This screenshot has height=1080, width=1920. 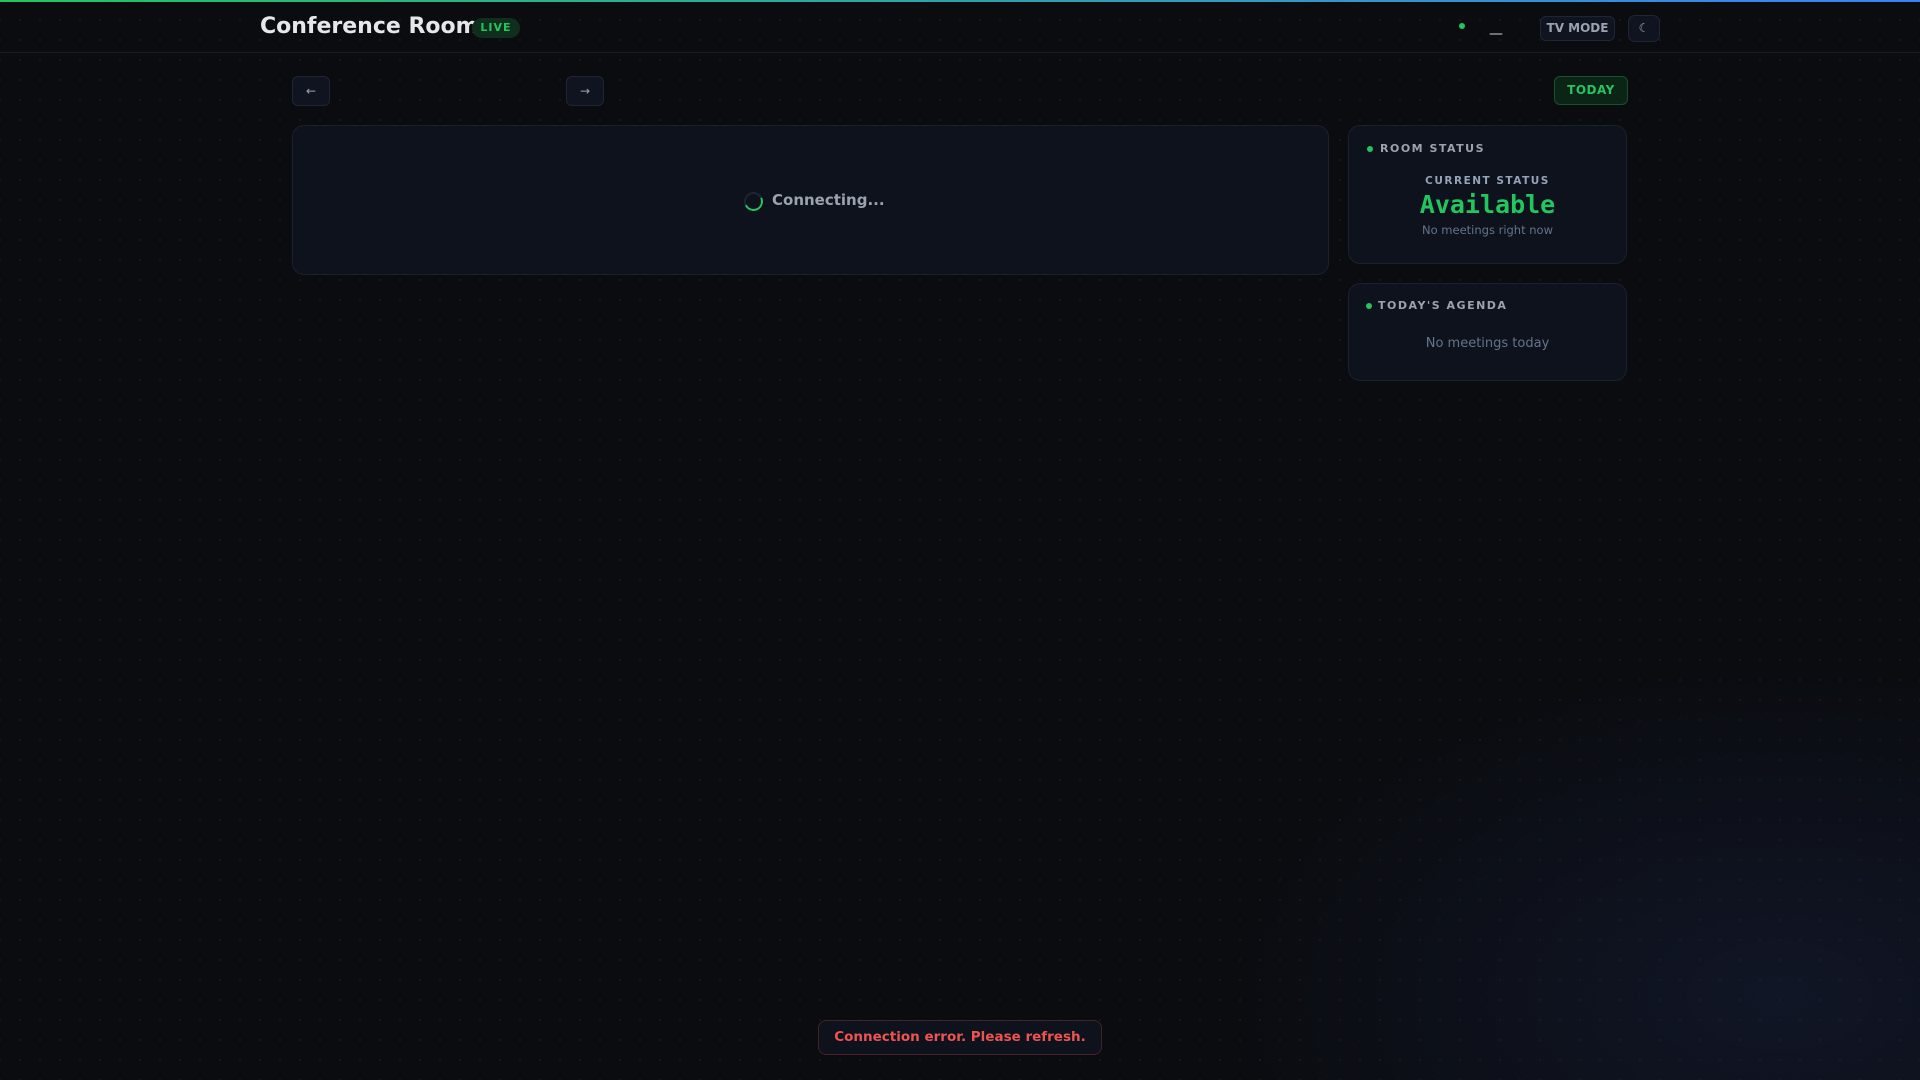 I want to click on status-value: Available, so click(x=1487, y=204).